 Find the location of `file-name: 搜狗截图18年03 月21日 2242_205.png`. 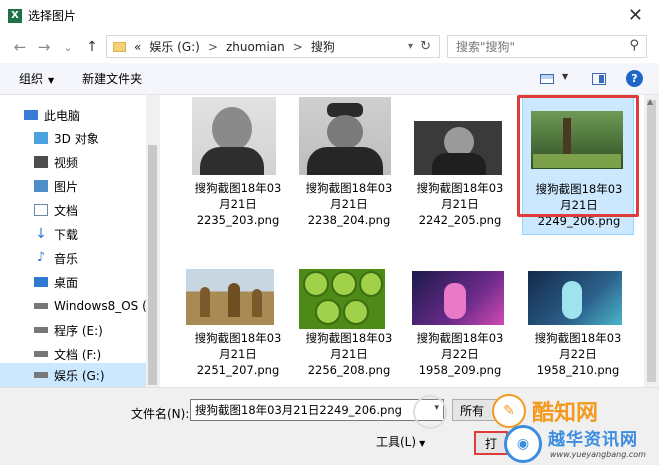

file-name: 搜狗截图18年03 月21日 2242_205.png is located at coordinates (460, 204).